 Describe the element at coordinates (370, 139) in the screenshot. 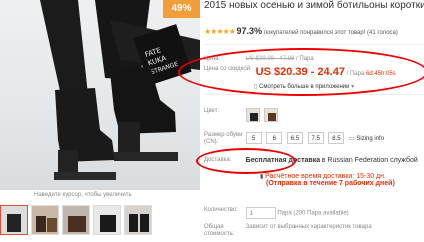

I see `sizing-info-link: Sizing info` at that location.